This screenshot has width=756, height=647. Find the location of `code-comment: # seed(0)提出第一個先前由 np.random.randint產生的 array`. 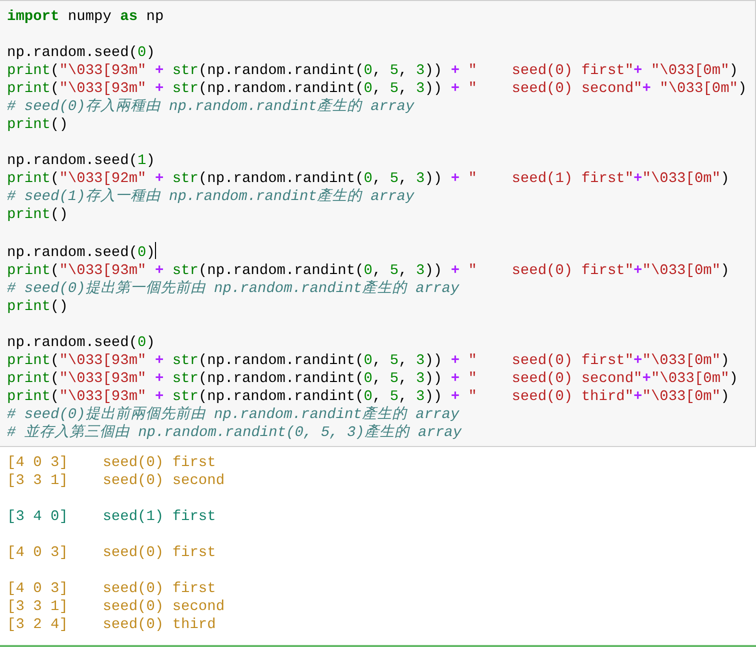

code-comment: # seed(0)提出第一個先前由 np.random.randint產生的 array is located at coordinates (233, 289).